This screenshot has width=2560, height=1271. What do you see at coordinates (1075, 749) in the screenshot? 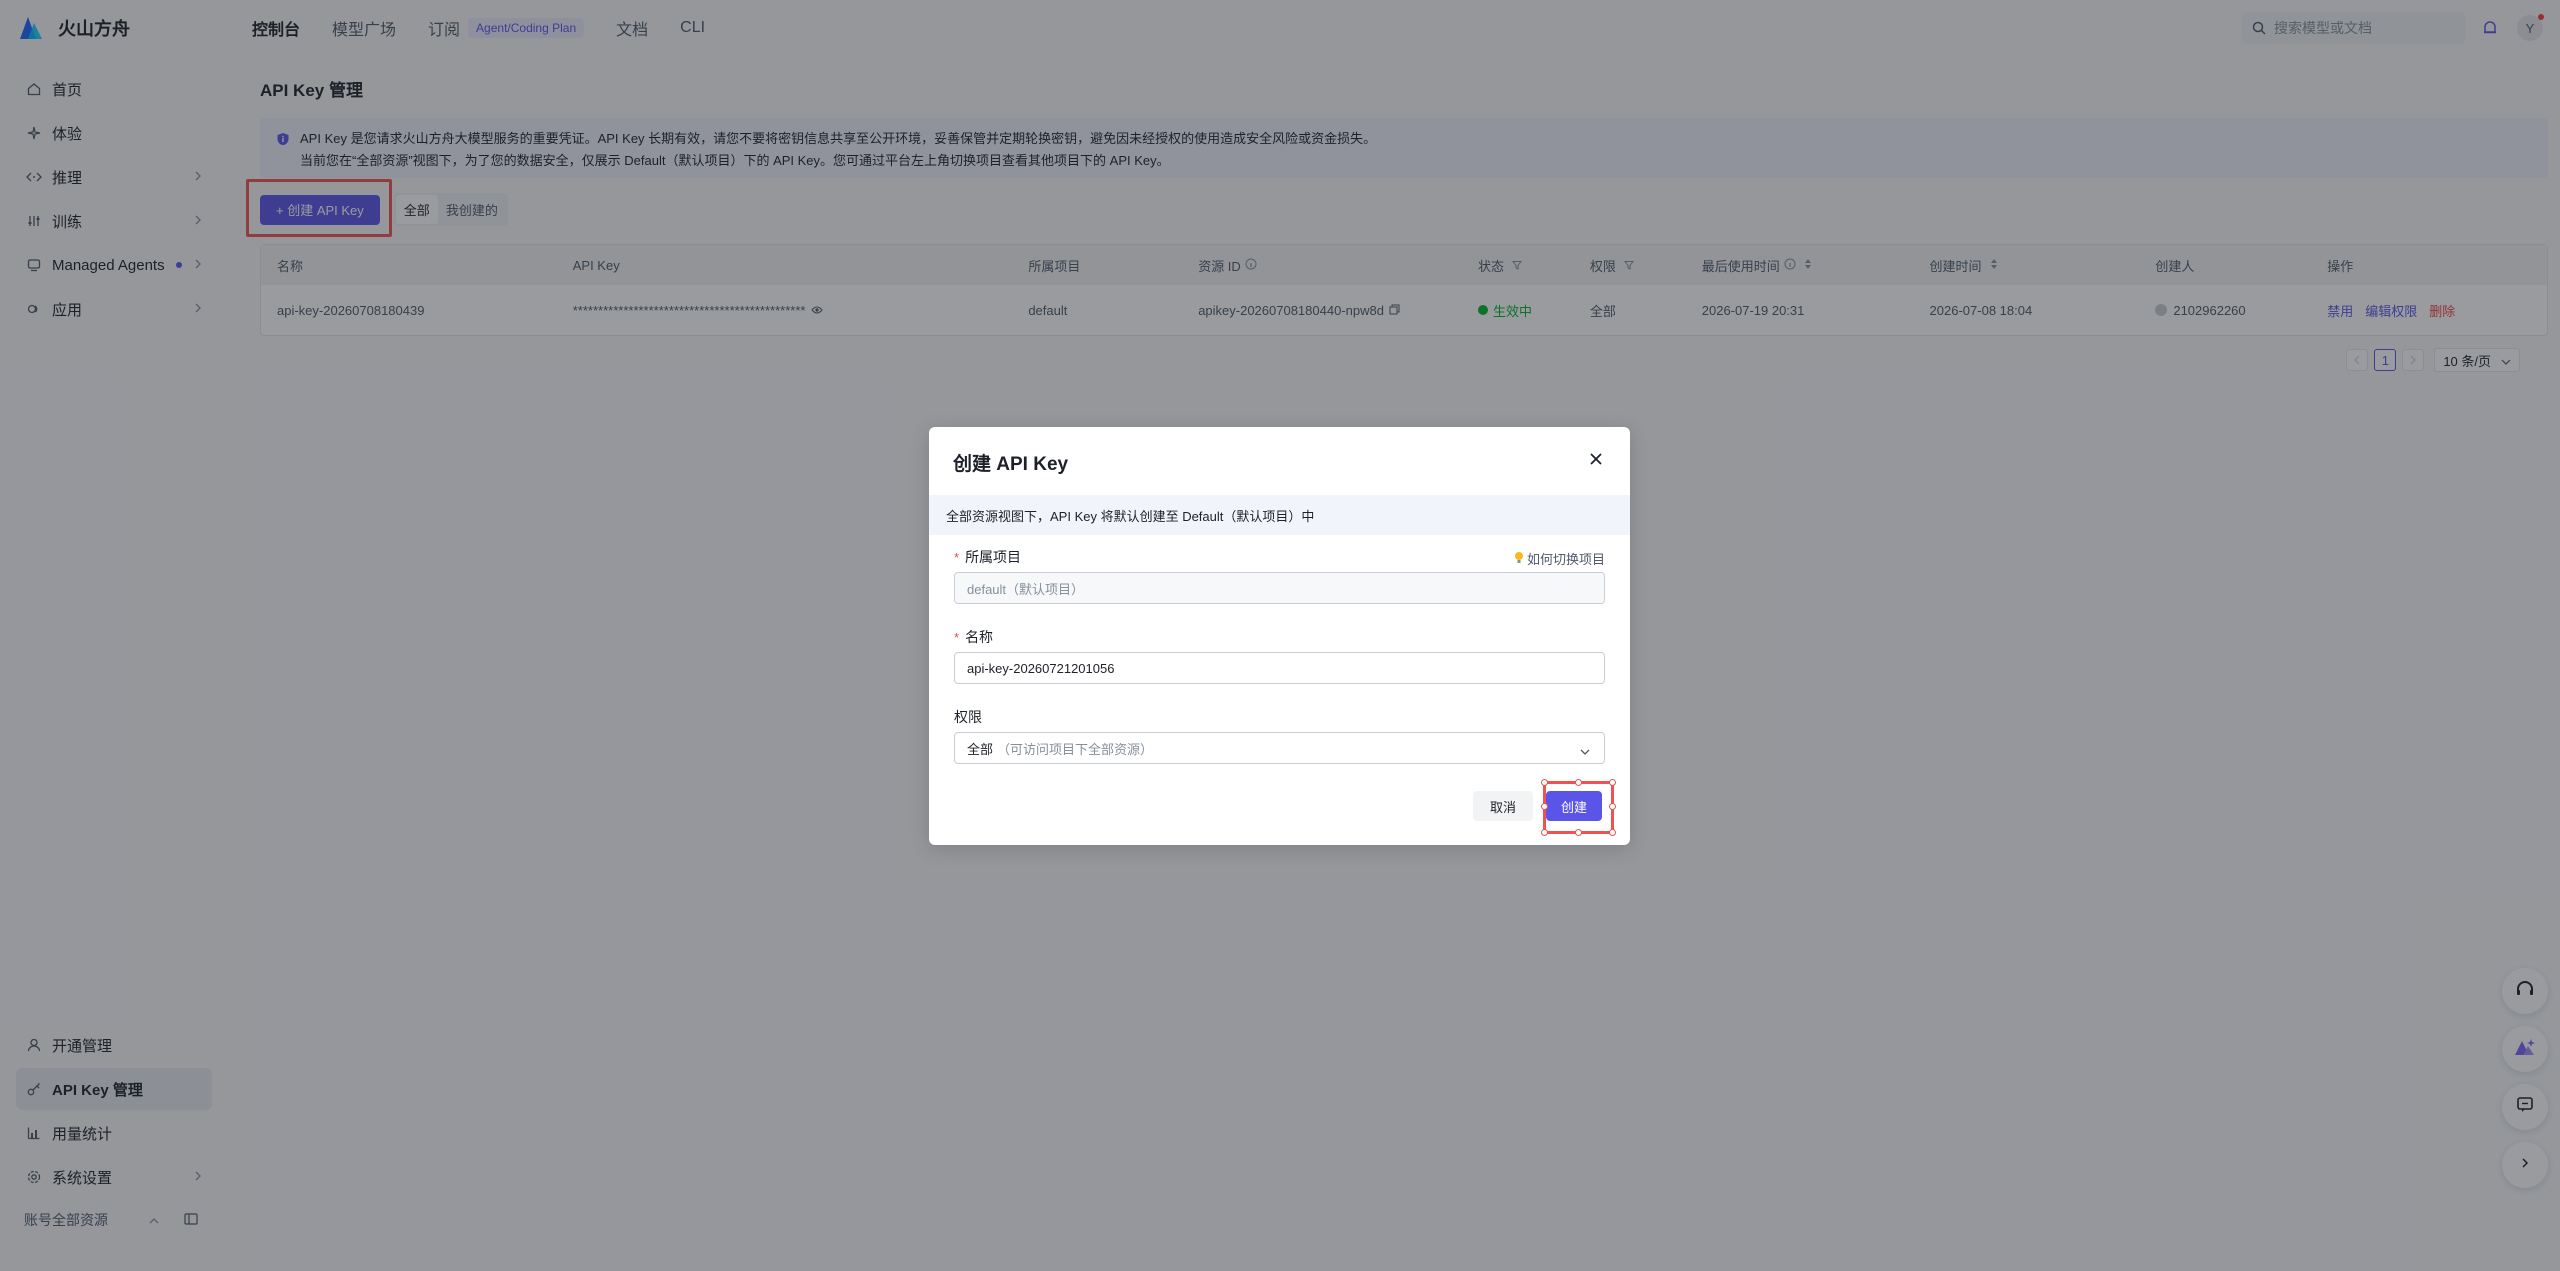
I see `permission-hint: （可访问项目下全部资源）` at bounding box center [1075, 749].